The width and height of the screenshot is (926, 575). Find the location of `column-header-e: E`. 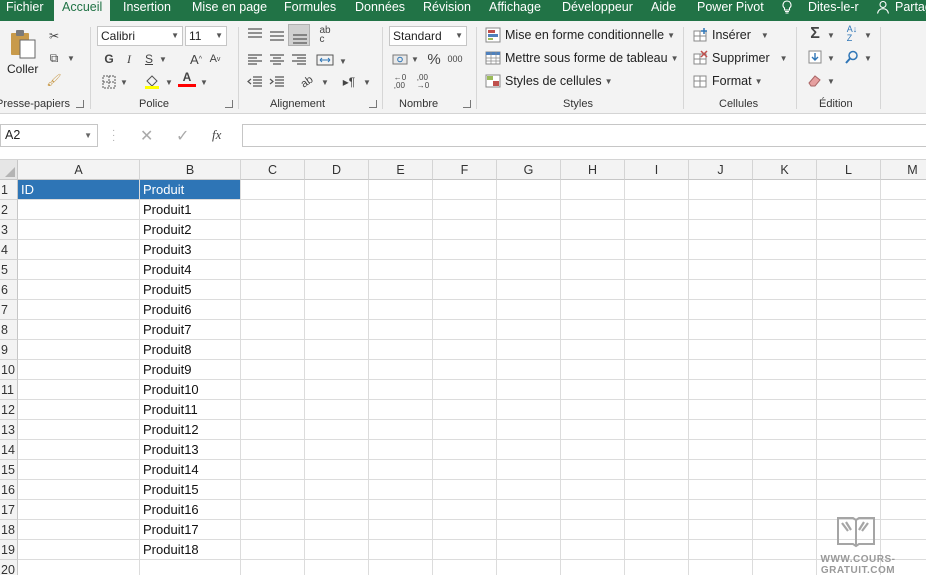

column-header-e: E is located at coordinates (401, 170).